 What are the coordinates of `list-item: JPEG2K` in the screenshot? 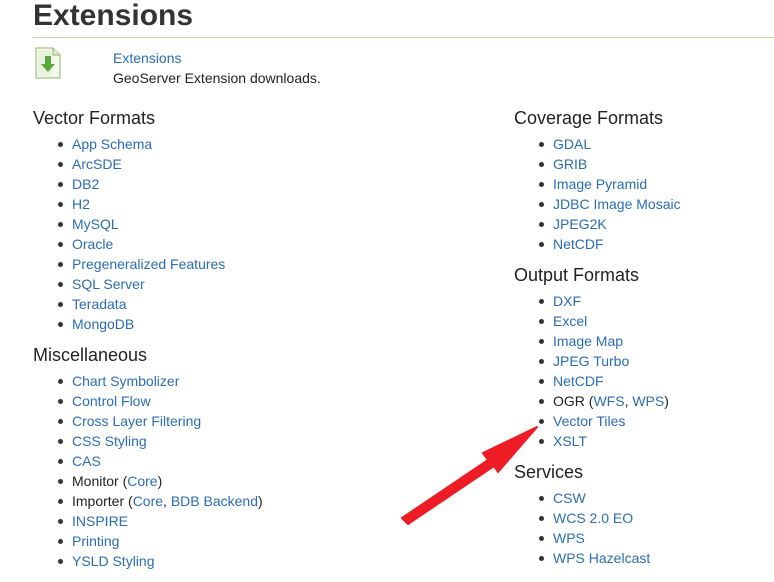 It's located at (644, 224).